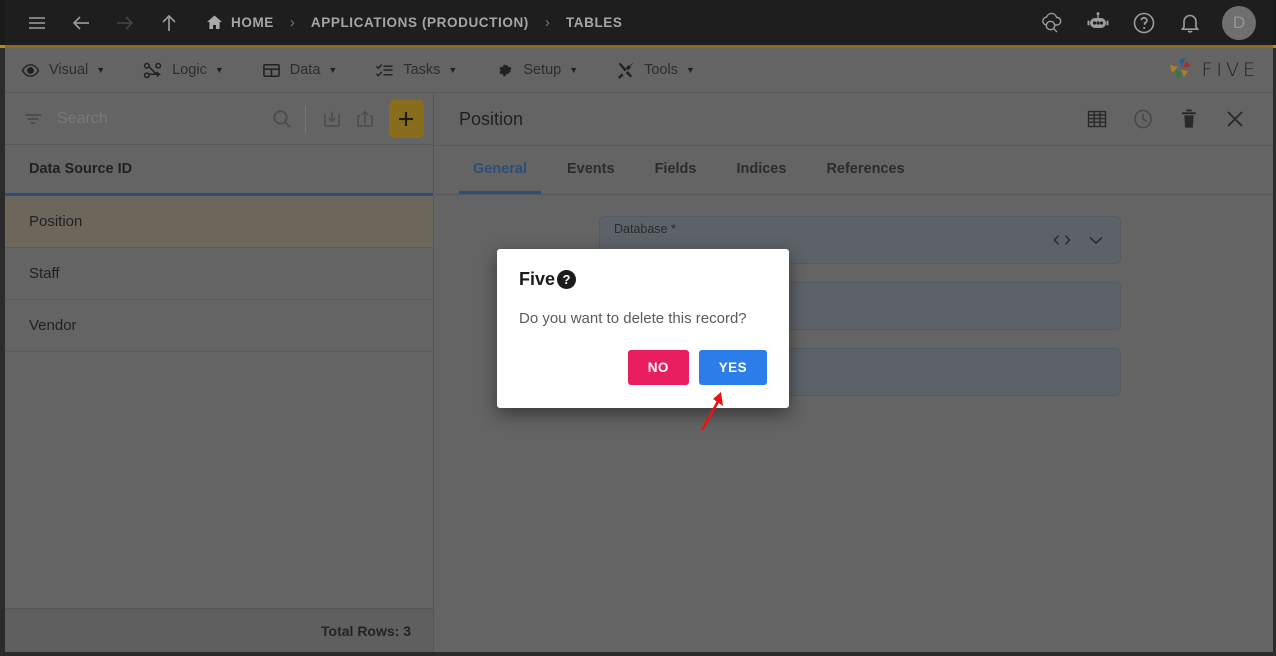 Image resolution: width=1276 pixels, height=656 pixels. I want to click on question-mark-icon: ?, so click(567, 279).